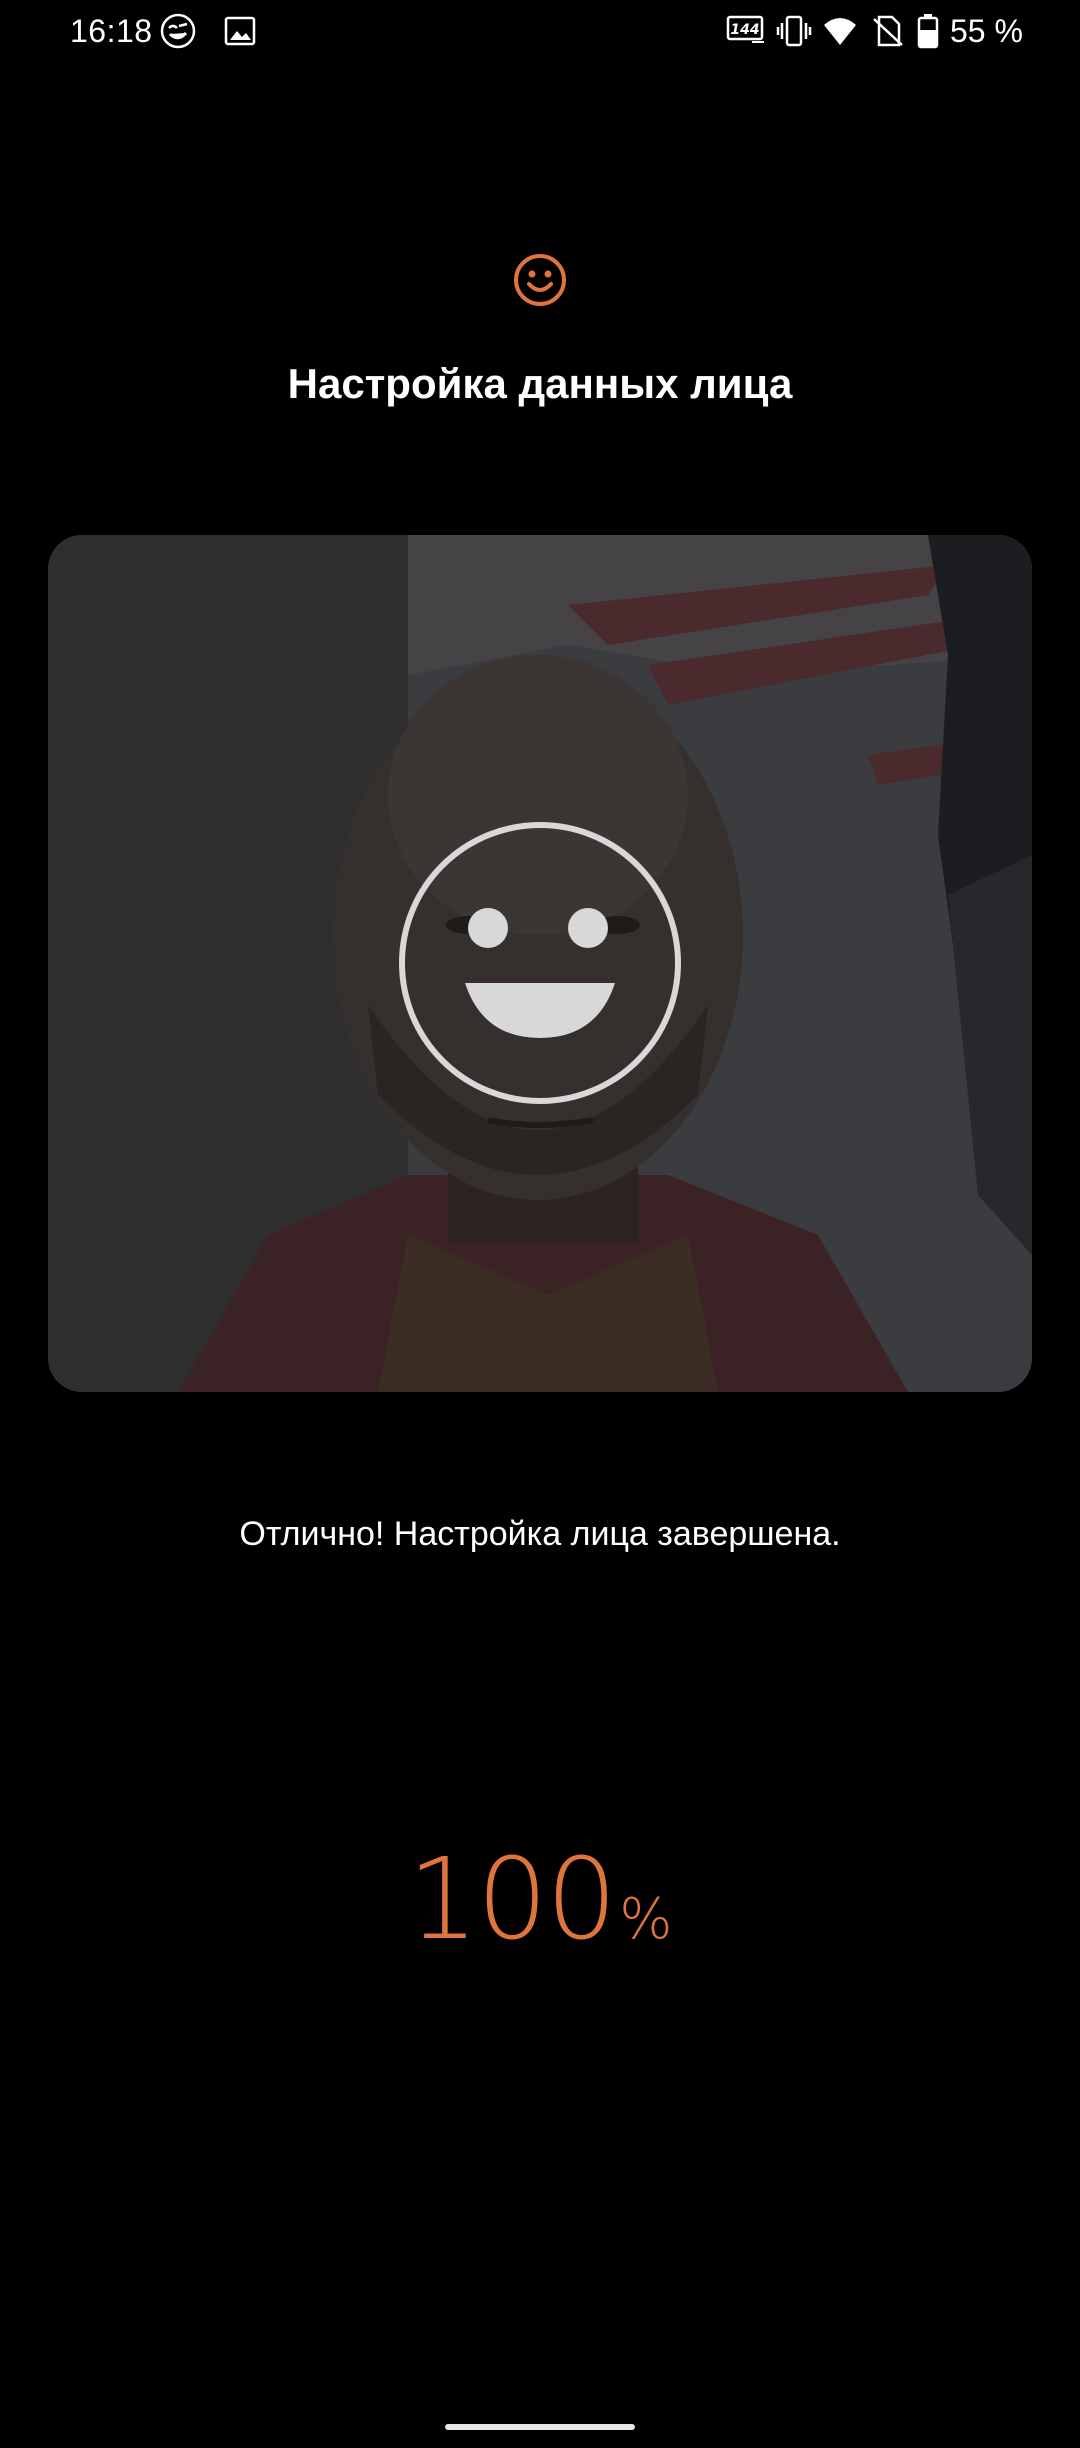 The image size is (1080, 2448). What do you see at coordinates (794, 31) in the screenshot?
I see `vibrate-icon` at bounding box center [794, 31].